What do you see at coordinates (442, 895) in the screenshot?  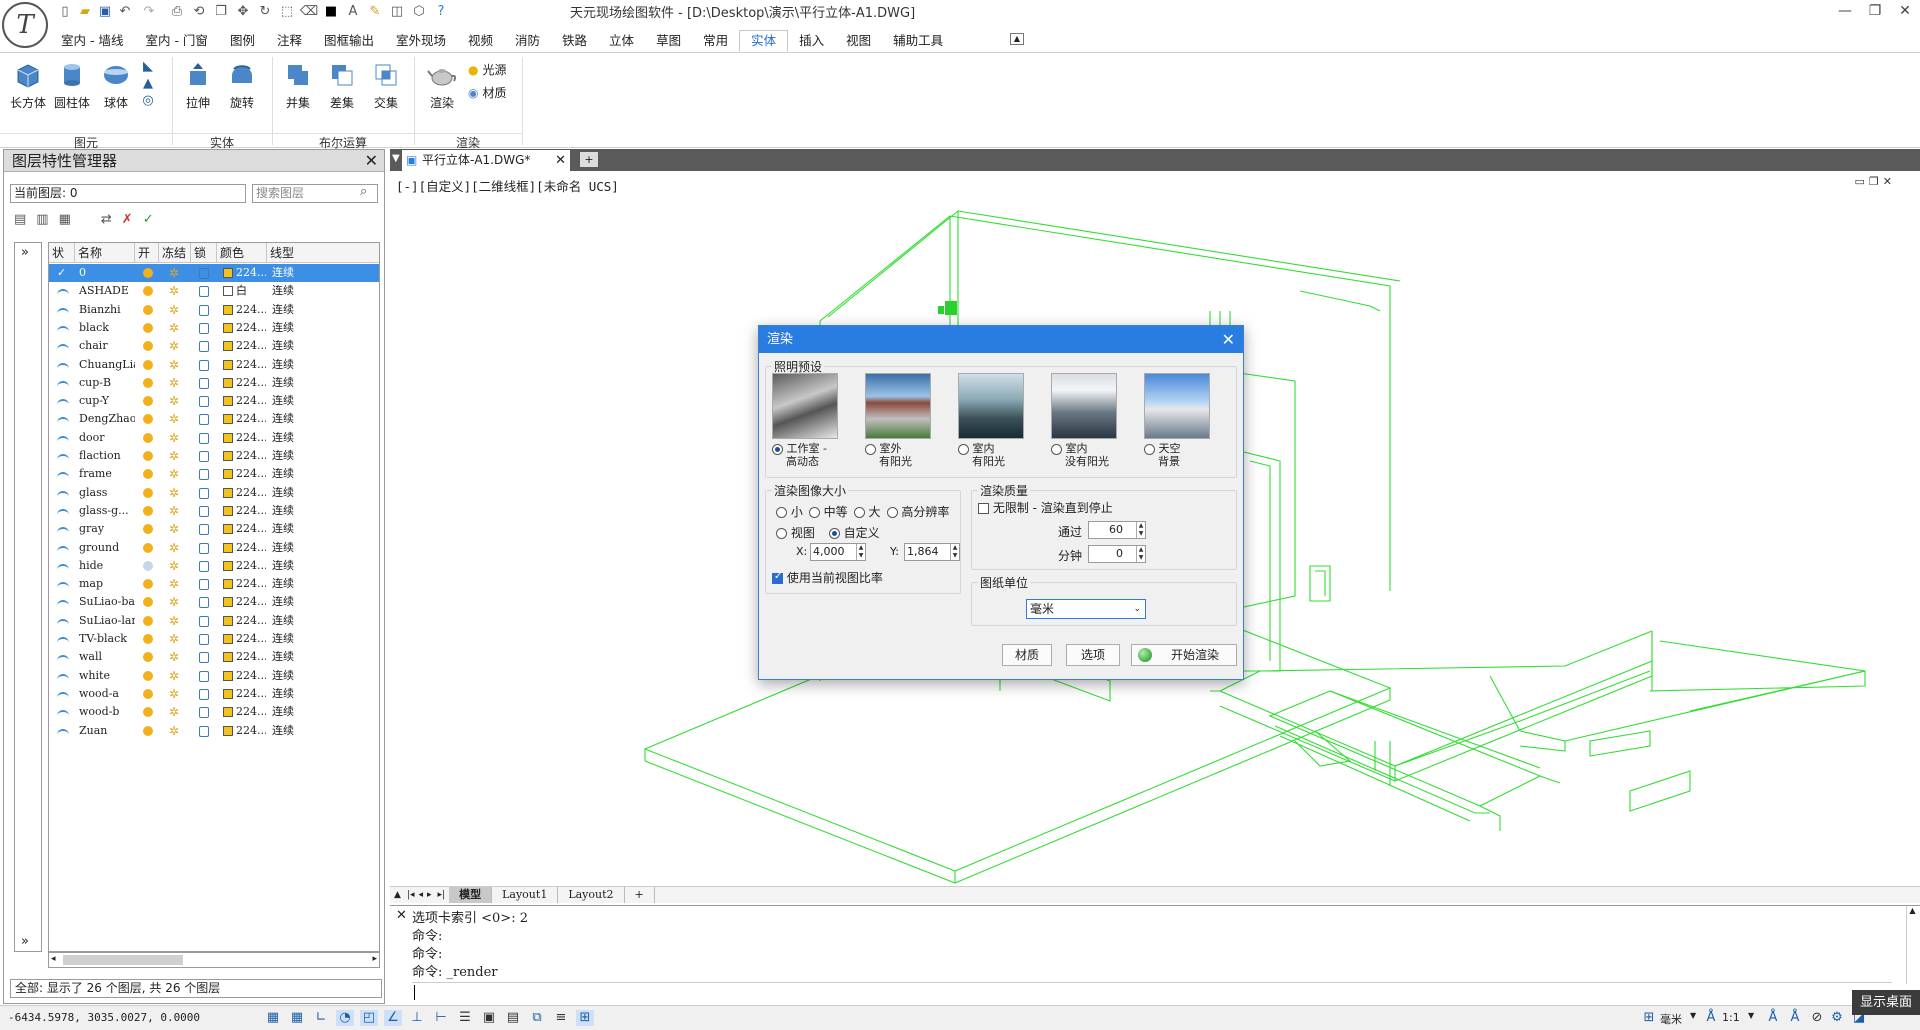 I see `last-layout-icon: ▸|` at bounding box center [442, 895].